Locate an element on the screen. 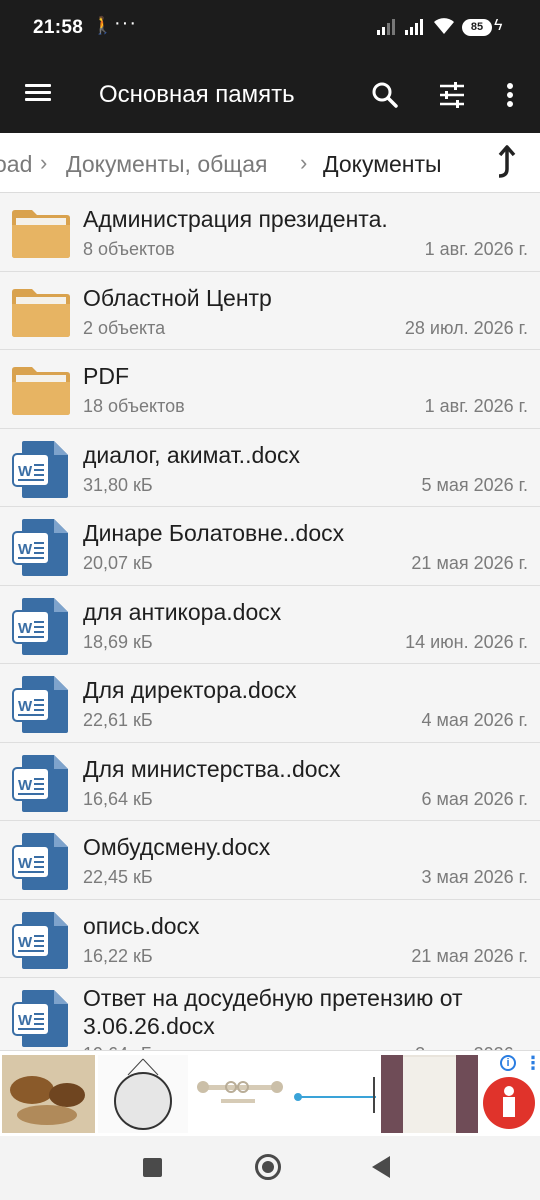  item-date: 4 мая 2026 г. is located at coordinates (474, 720).